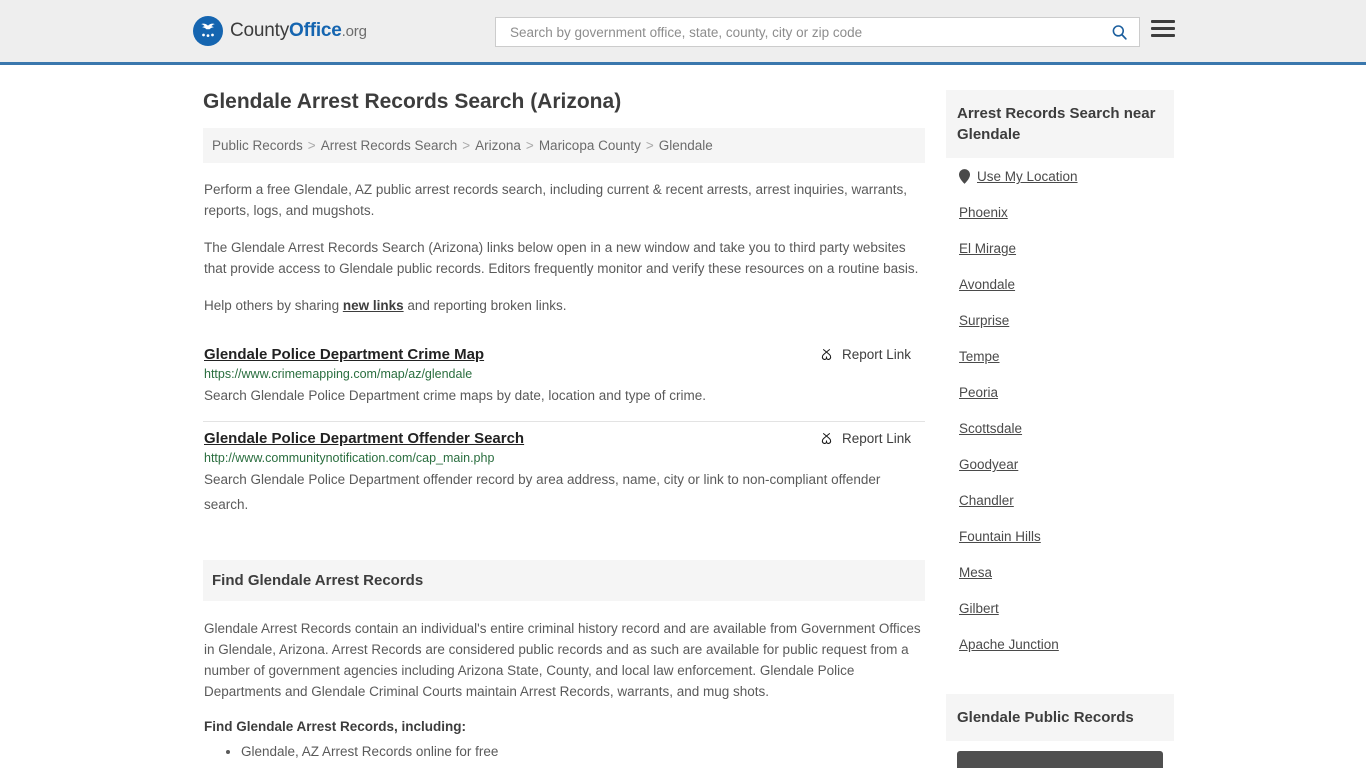  What do you see at coordinates (344, 354) in the screenshot?
I see `result-title-link: Glendale Police Department Crime Map` at bounding box center [344, 354].